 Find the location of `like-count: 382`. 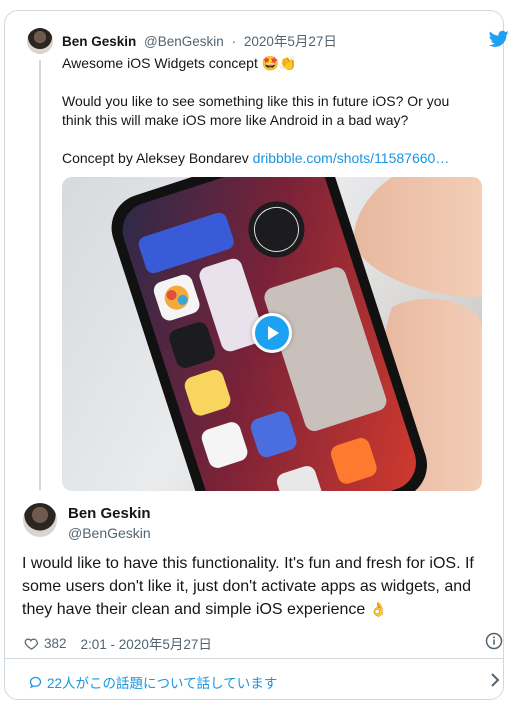

like-count: 382 is located at coordinates (55, 643).